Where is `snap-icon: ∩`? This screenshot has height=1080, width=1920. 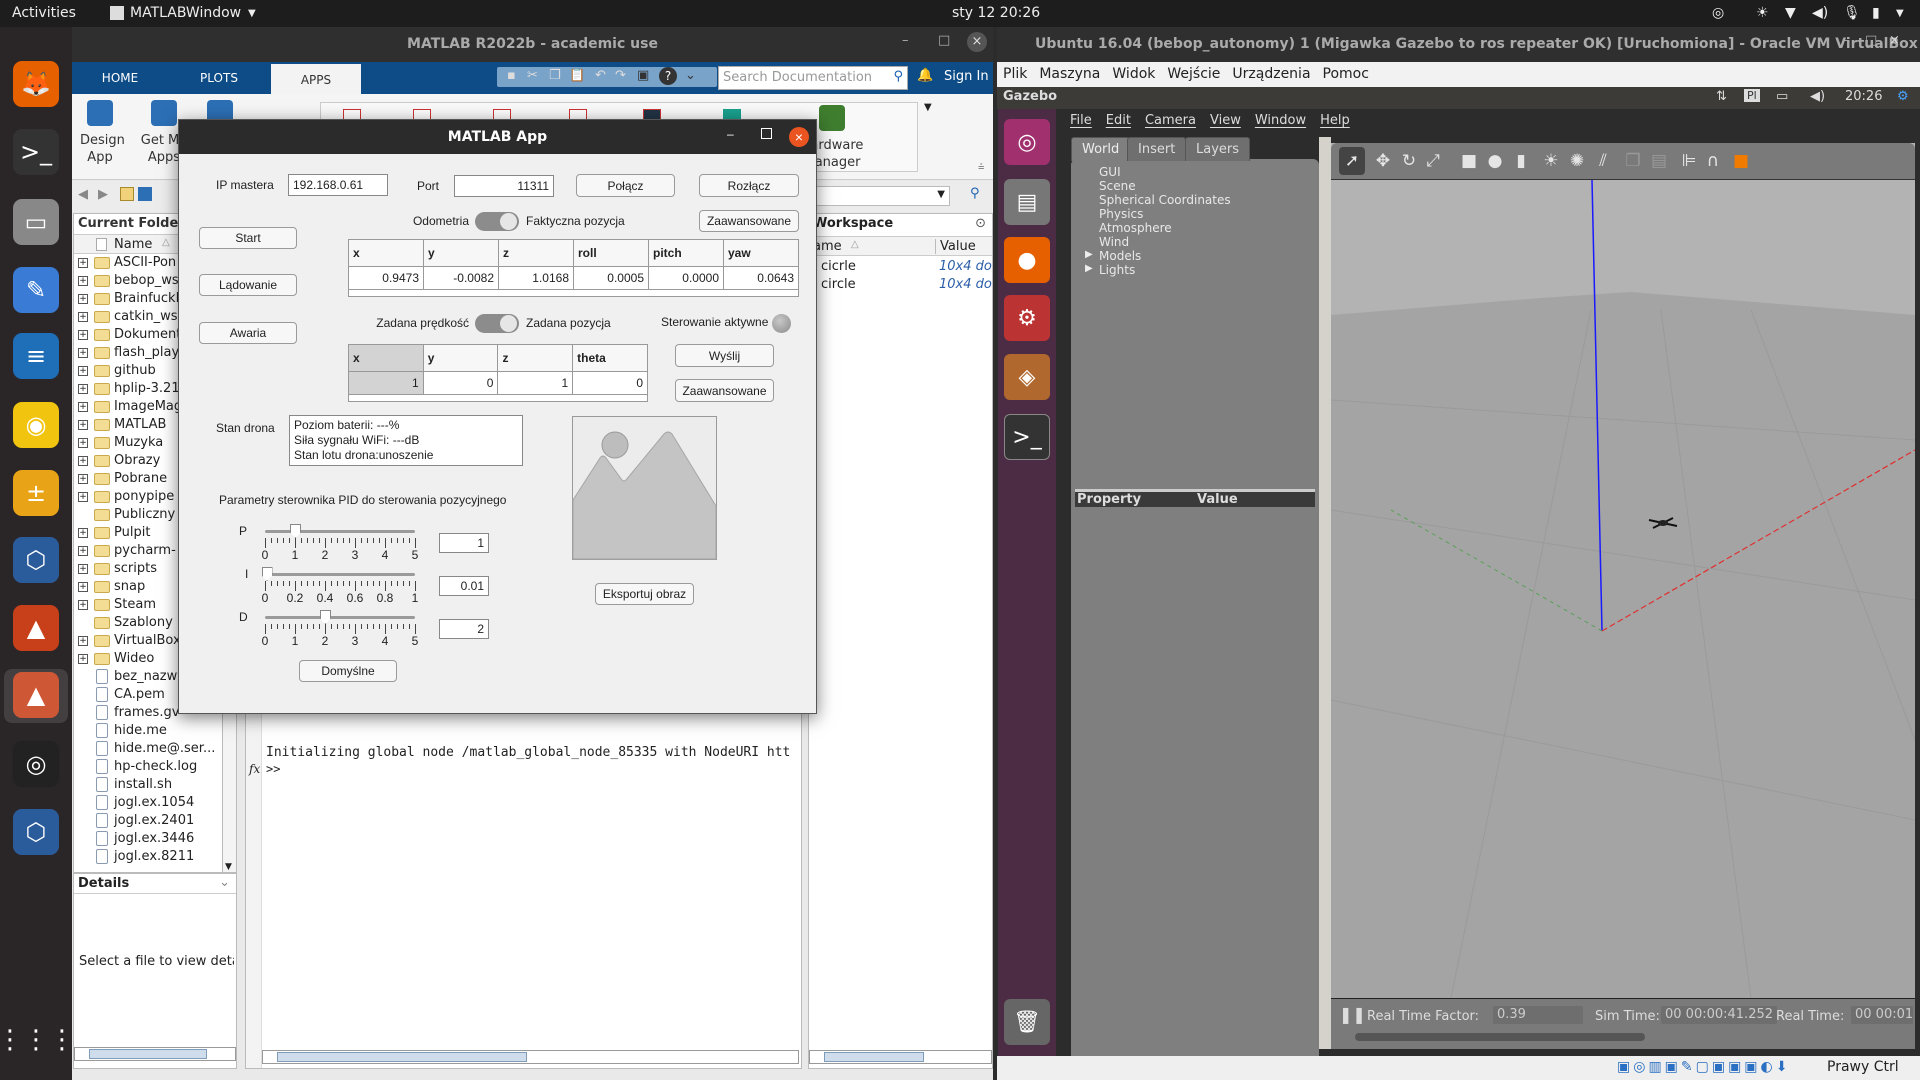 snap-icon: ∩ is located at coordinates (1713, 161).